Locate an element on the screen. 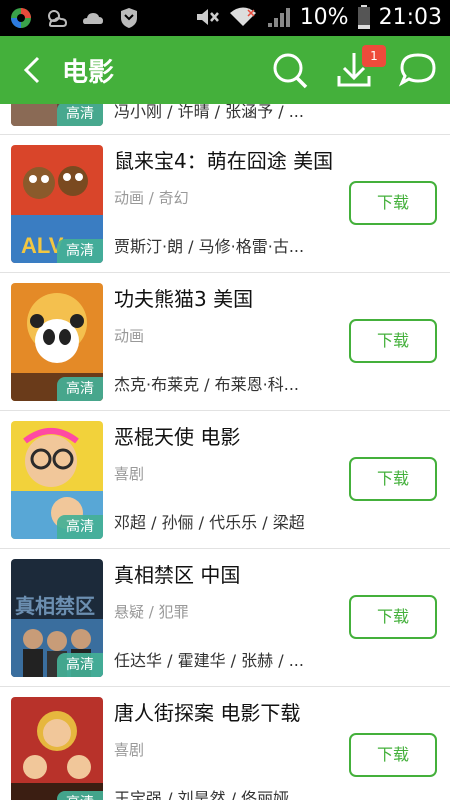 This screenshot has width=450, height=800. chat-bubble-icon is located at coordinates (417, 70).